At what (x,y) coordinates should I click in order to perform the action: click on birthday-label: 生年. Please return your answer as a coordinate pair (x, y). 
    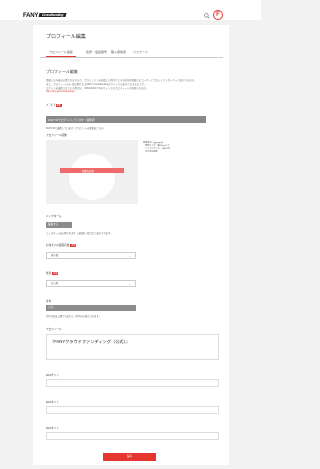
    Looking at the image, I should click on (49, 301).